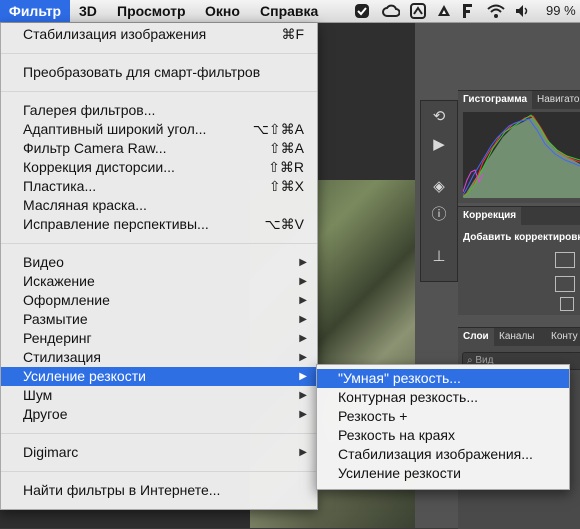 This screenshot has height=529, width=580. I want to click on menu-item-stabilization: Стабилизация изображения ⌘F, so click(159, 34).